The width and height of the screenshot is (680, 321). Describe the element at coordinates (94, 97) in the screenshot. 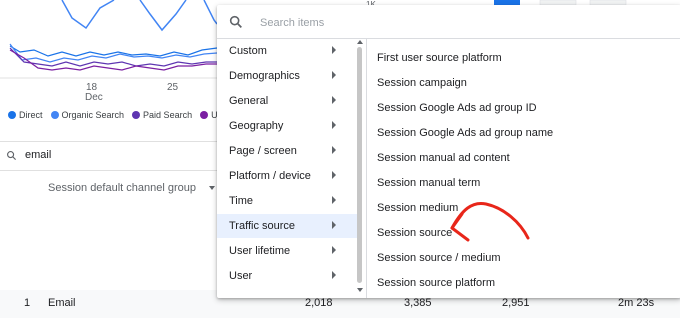

I see `x-tick-month-1: Dec` at that location.